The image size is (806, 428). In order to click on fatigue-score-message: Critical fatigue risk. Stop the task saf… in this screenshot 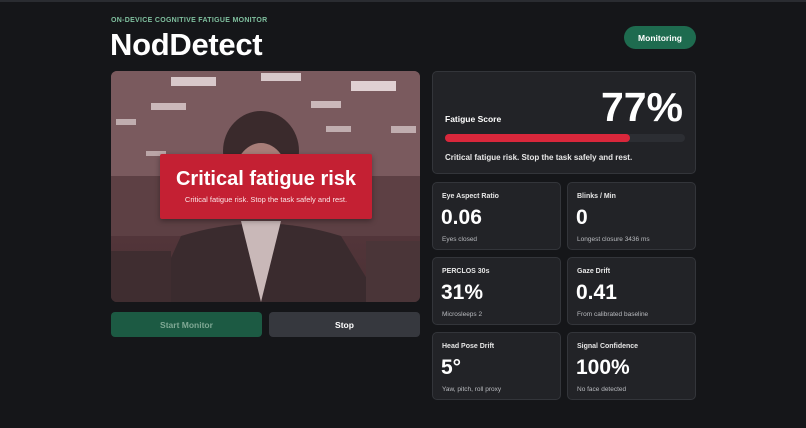, I will do `click(539, 157)`.